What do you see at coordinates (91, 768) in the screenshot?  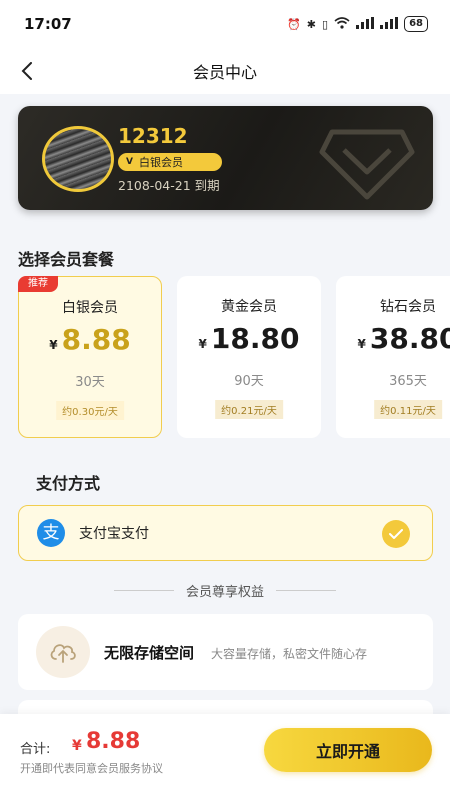 I see `agreement-link: 开通即代表同意会员服务协议` at bounding box center [91, 768].